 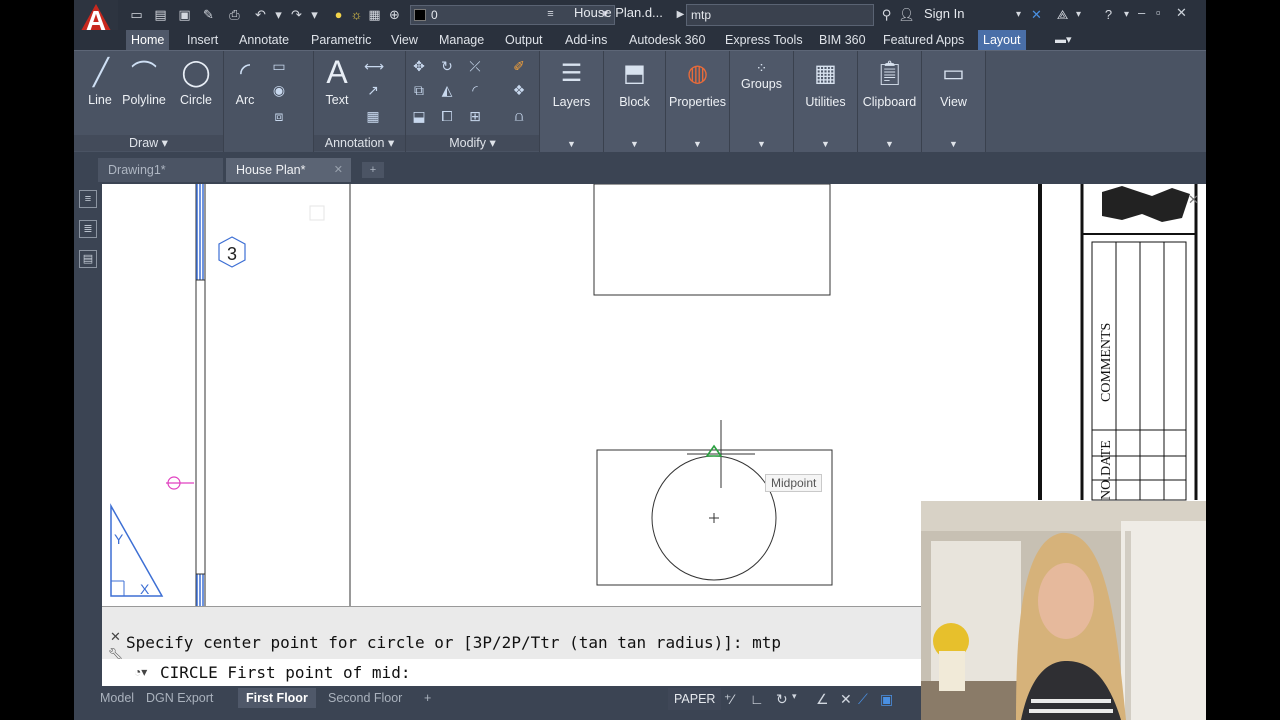 What do you see at coordinates (519, 66) in the screenshot?
I see `erase-icon: ✐` at bounding box center [519, 66].